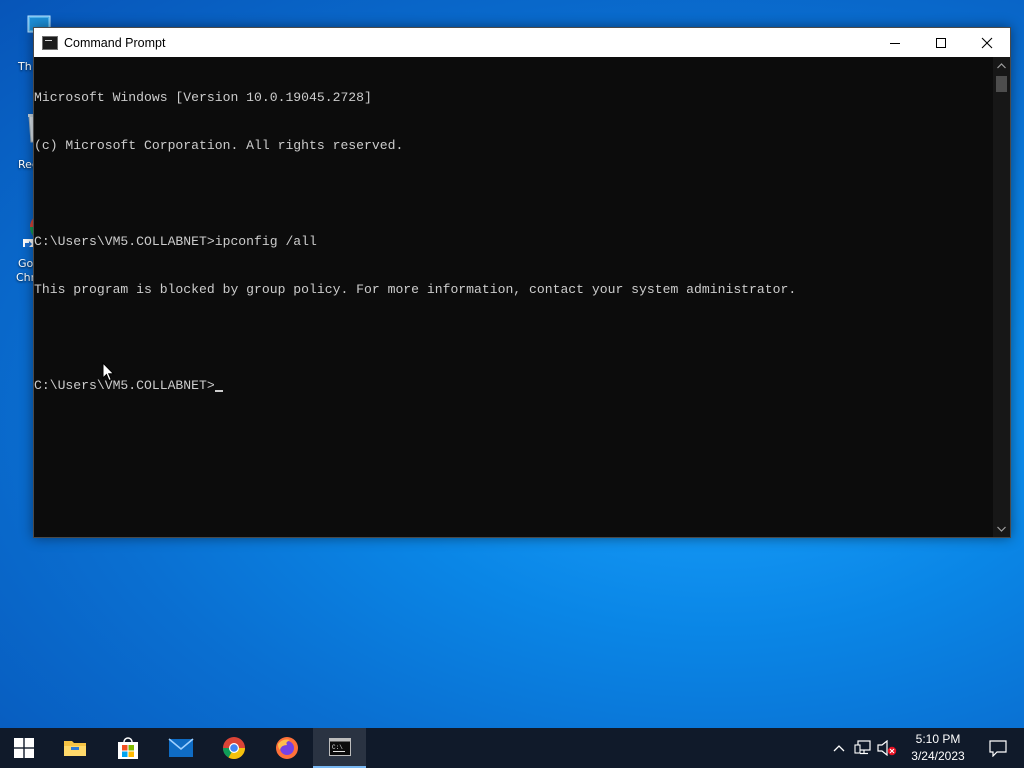 The height and width of the screenshot is (768, 1024). I want to click on maximize-icon, so click(941, 42).